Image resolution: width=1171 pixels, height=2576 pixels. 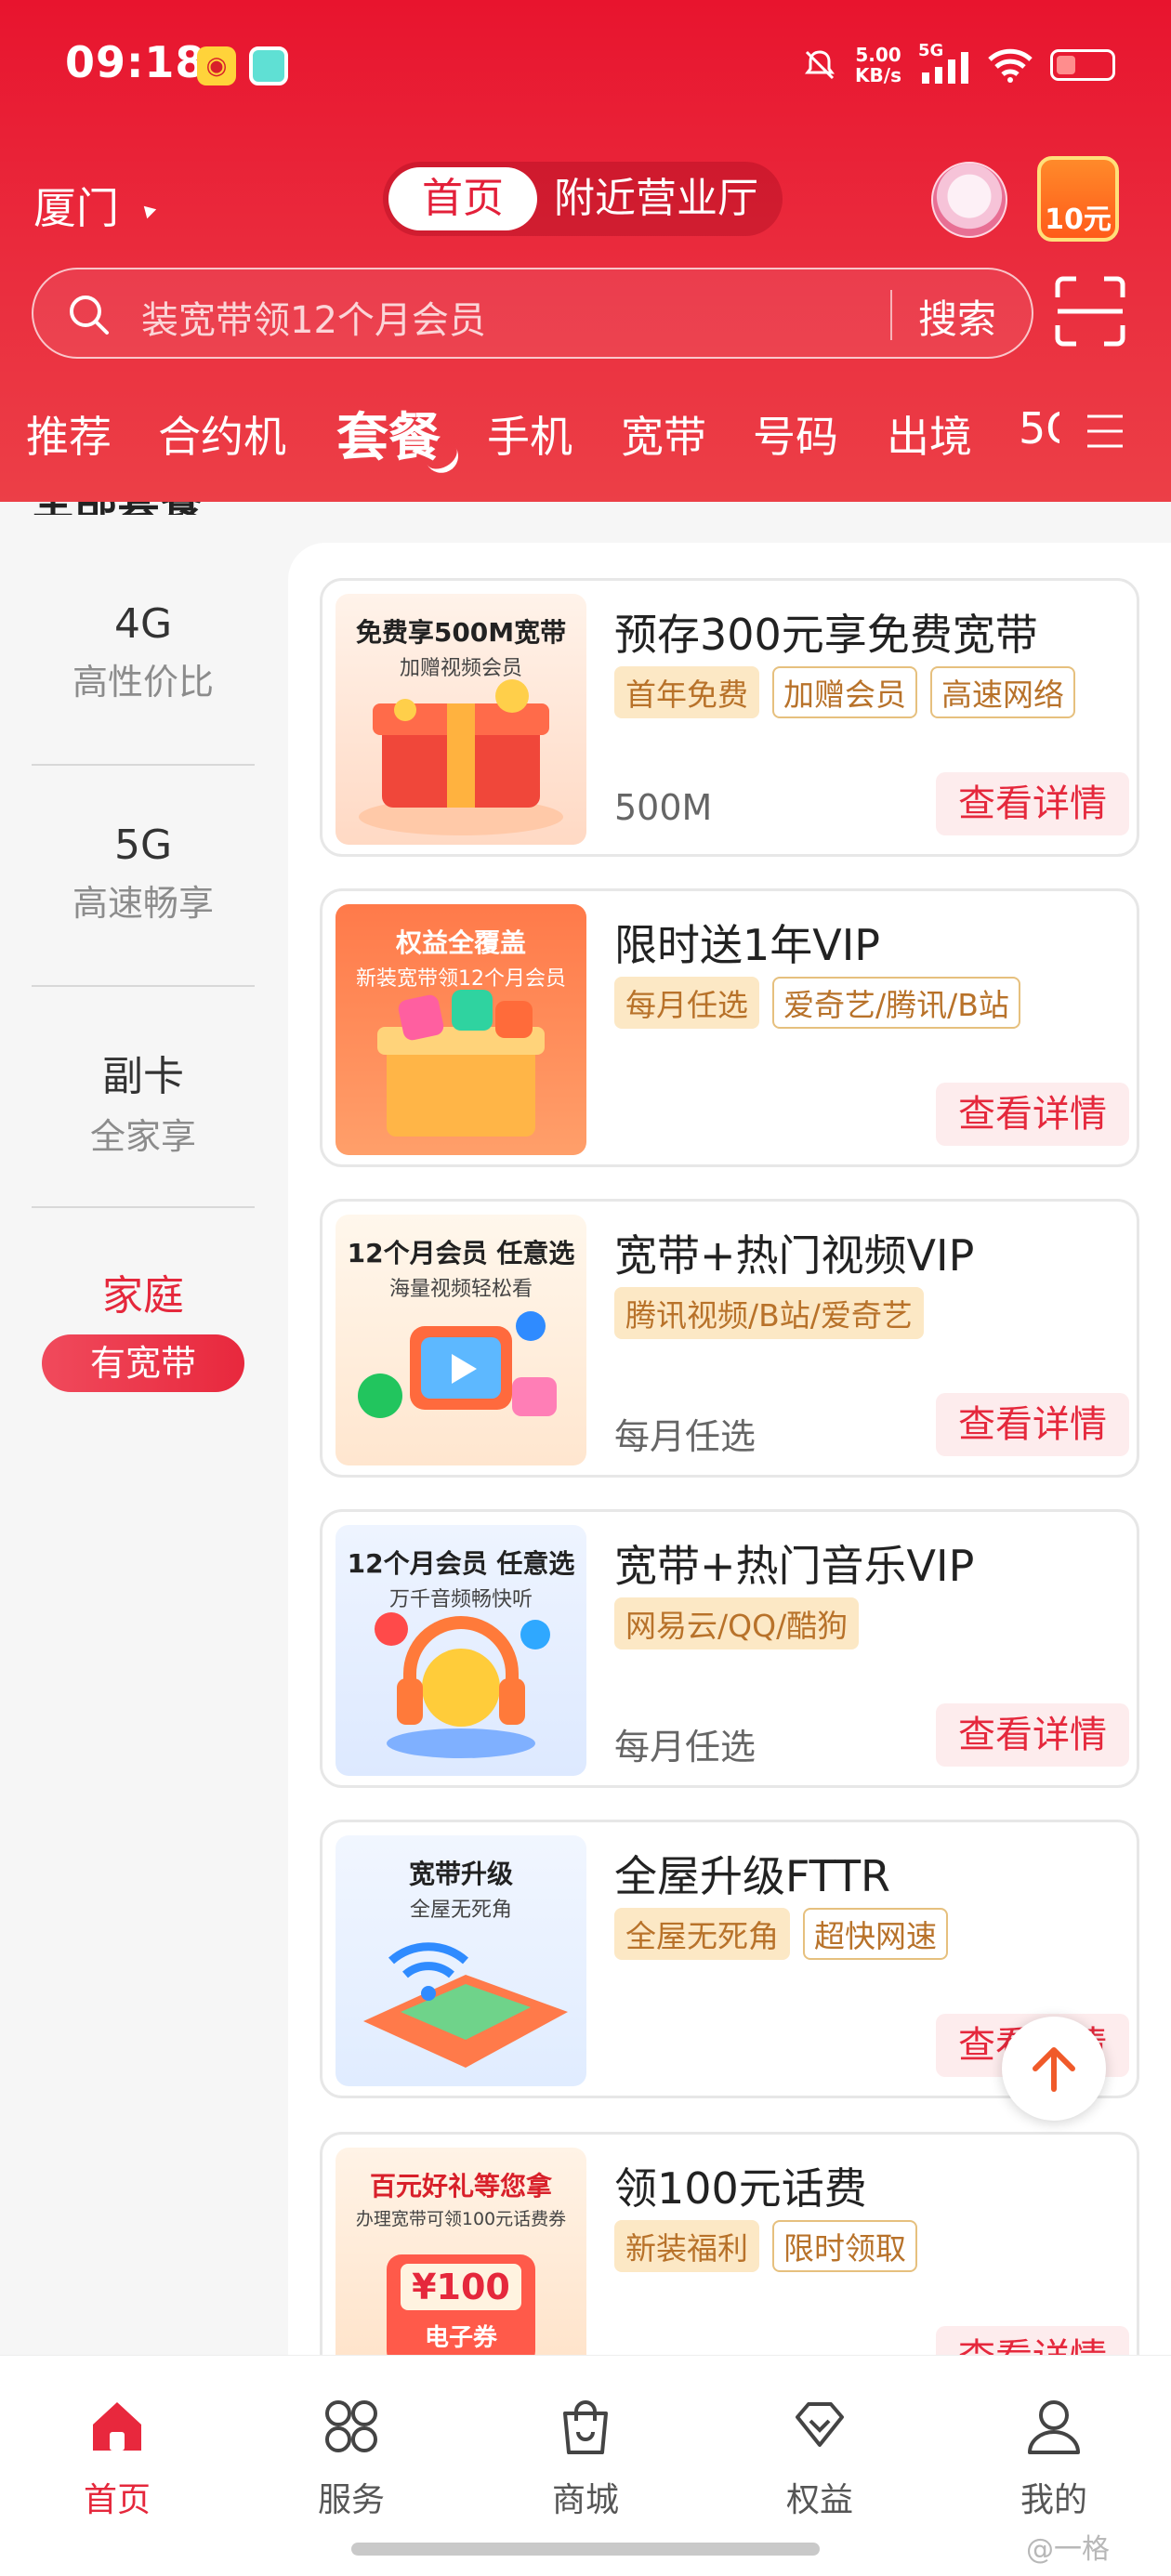 What do you see at coordinates (1068, 2549) in the screenshot?
I see `watermark: @一格` at bounding box center [1068, 2549].